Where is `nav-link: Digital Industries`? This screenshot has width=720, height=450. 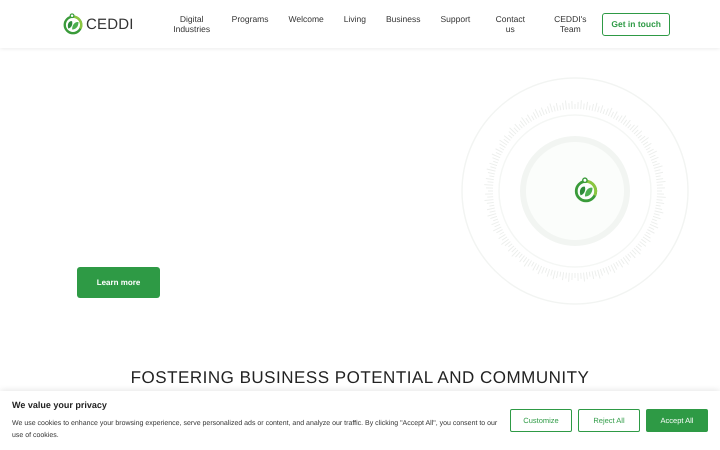
nav-link: Digital Industries is located at coordinates (192, 24).